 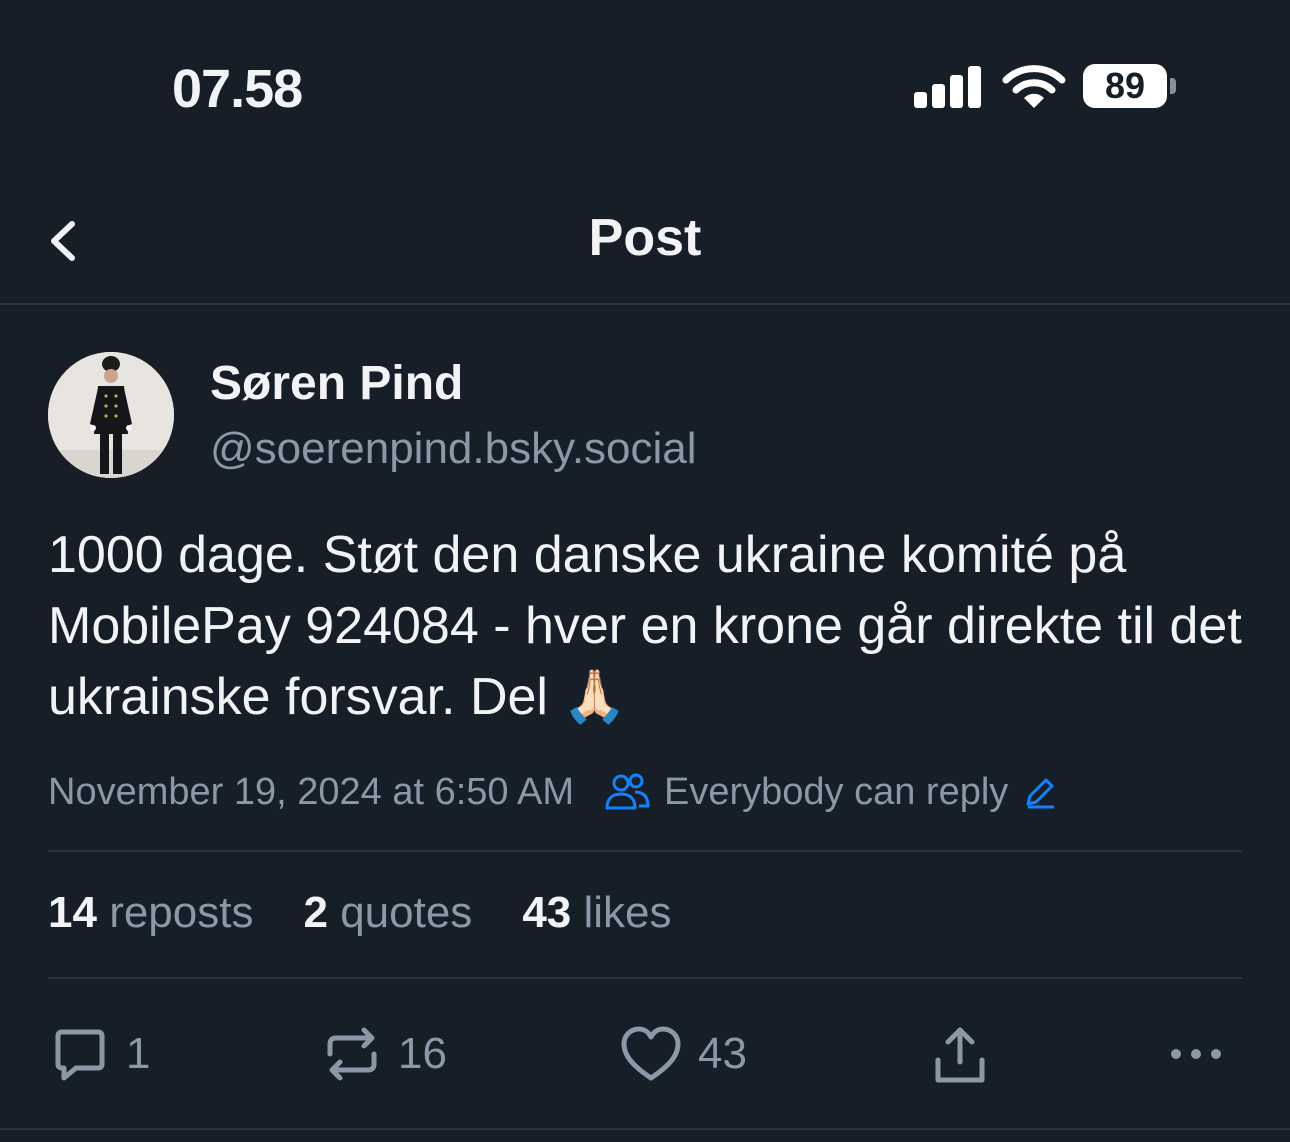 I want to click on reply-setting: Everybody can reply, so click(x=836, y=792).